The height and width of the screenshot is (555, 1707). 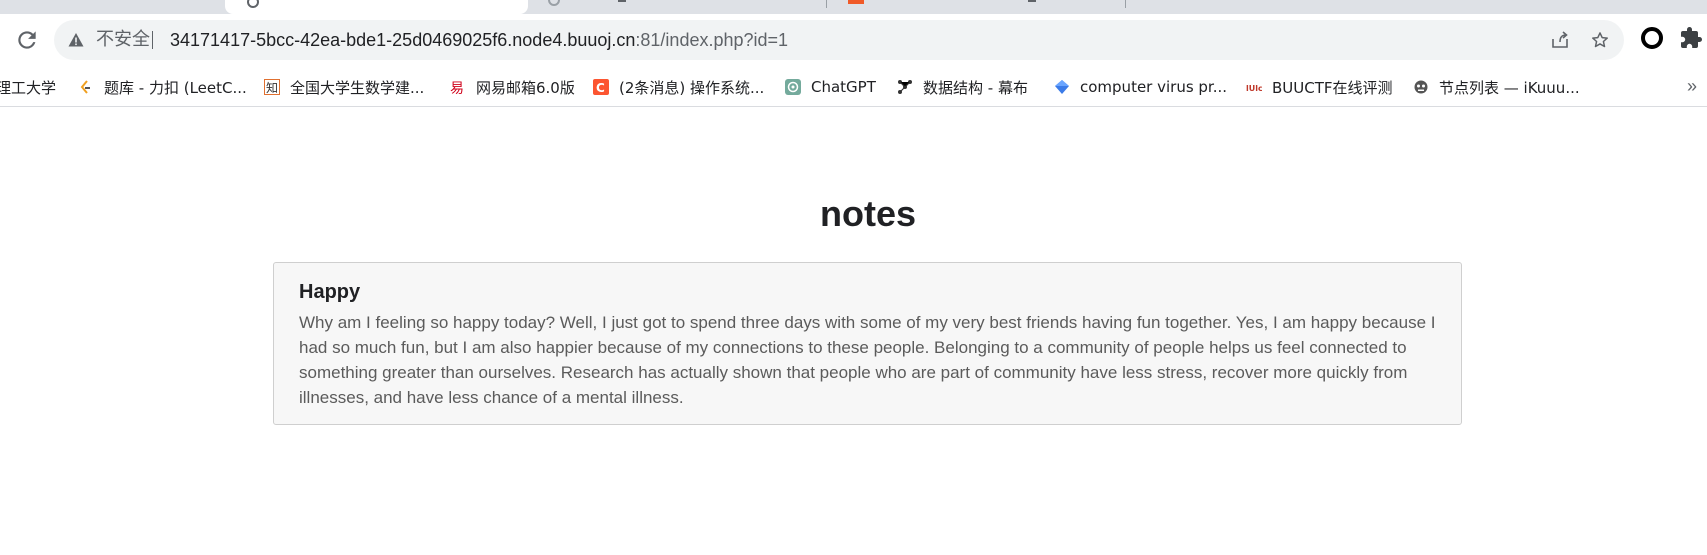 I want to click on bookmark-item: lUlc BUUCTF在线评测, so click(x=1319, y=87).